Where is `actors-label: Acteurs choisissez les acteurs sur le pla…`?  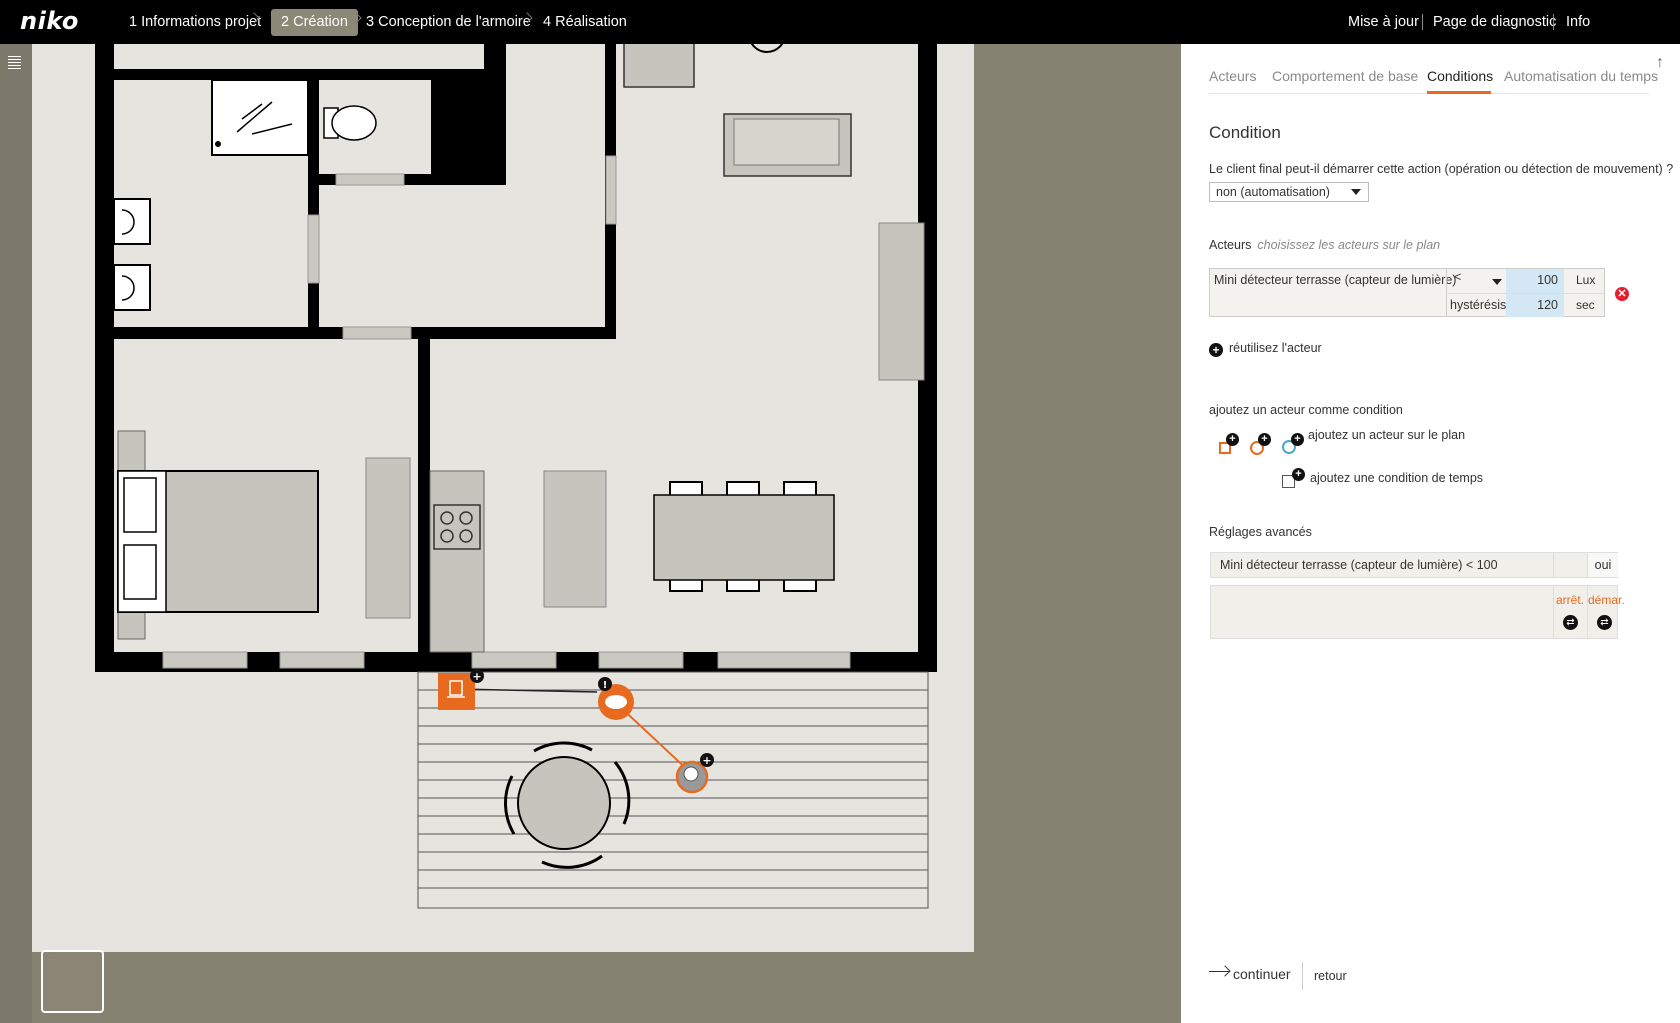
actors-label: Acteurs choisissez les acteurs sur le pla… is located at coordinates (1324, 245).